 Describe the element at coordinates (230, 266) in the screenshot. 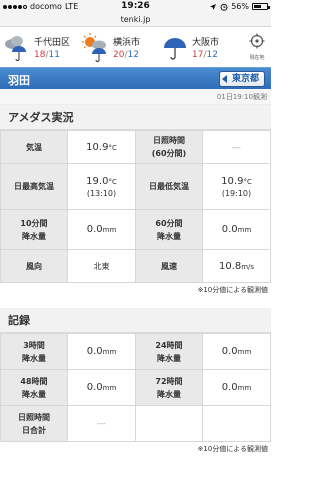

I see `value-number: 10.8` at that location.